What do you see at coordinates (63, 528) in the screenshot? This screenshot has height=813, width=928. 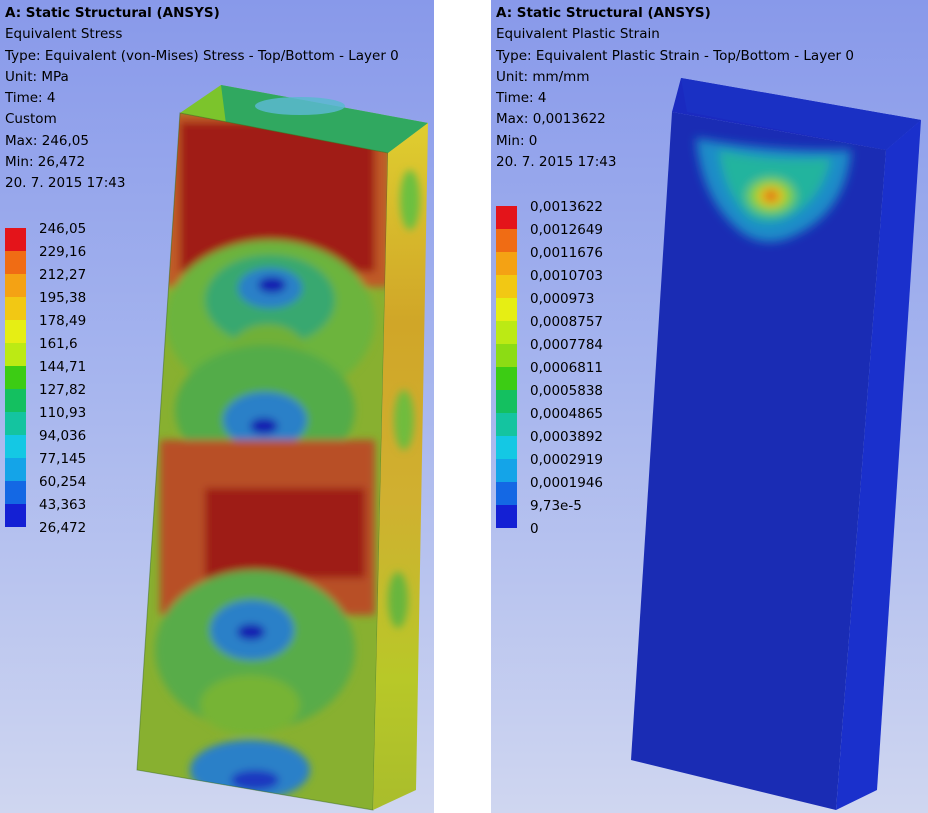 I see `legend-value: 26,472` at bounding box center [63, 528].